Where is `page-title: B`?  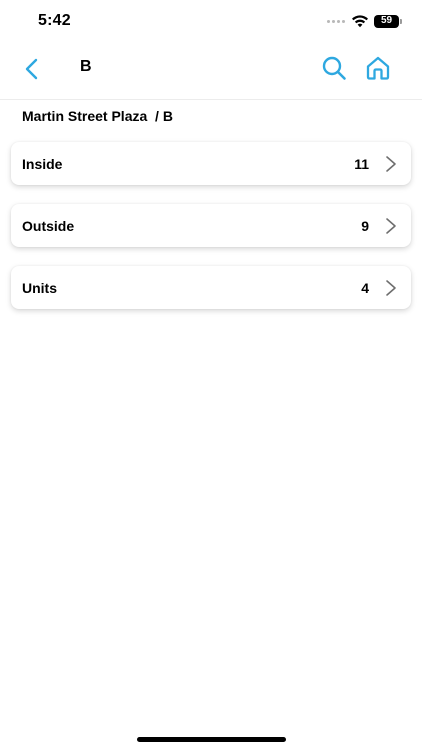 page-title: B is located at coordinates (86, 66).